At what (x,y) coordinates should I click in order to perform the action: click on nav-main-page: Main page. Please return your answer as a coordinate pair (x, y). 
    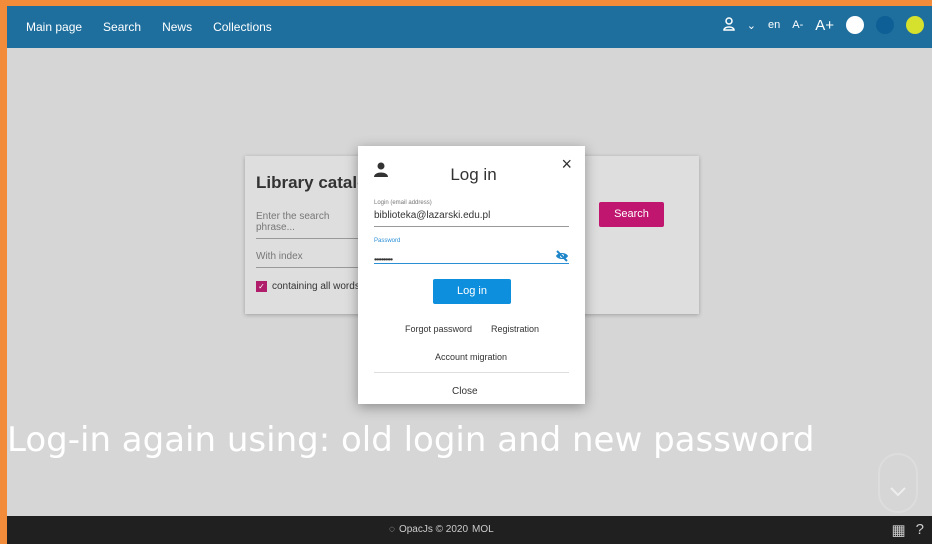
    Looking at the image, I should click on (54, 27).